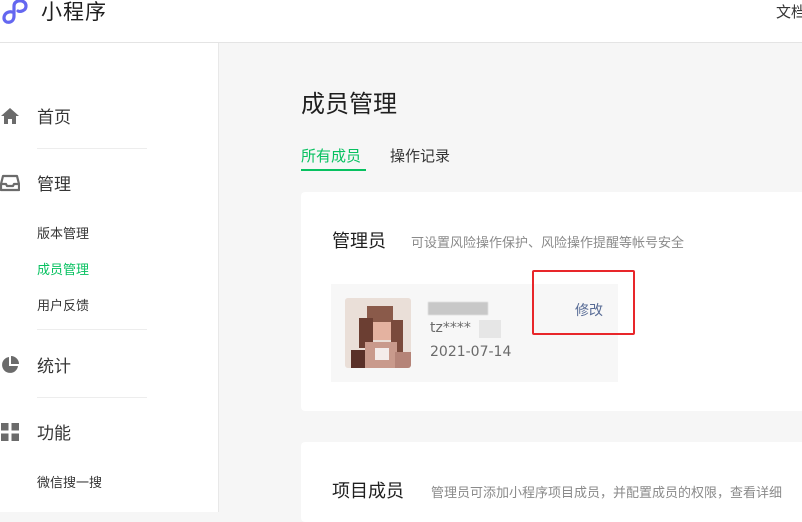  I want to click on tab-all-members: 所有成员, so click(331, 155).